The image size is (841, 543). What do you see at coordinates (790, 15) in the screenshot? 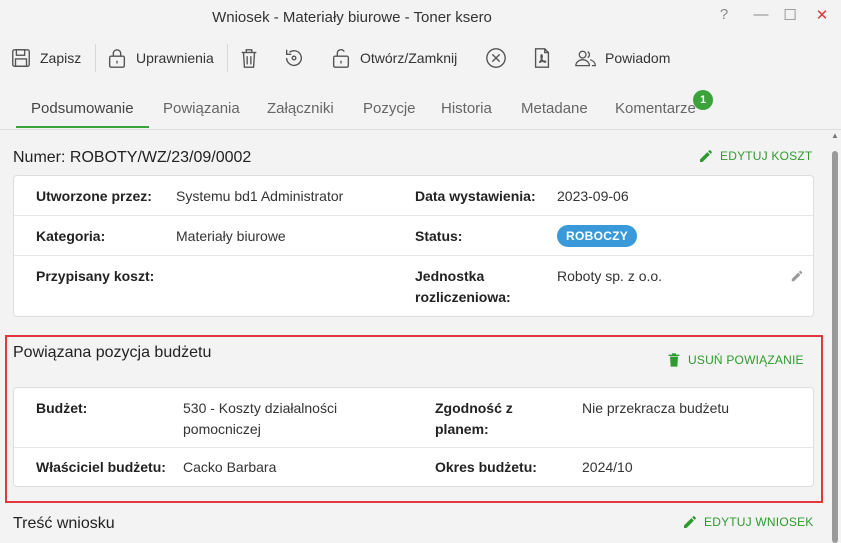
I see `maximize-button: ☐` at bounding box center [790, 15].